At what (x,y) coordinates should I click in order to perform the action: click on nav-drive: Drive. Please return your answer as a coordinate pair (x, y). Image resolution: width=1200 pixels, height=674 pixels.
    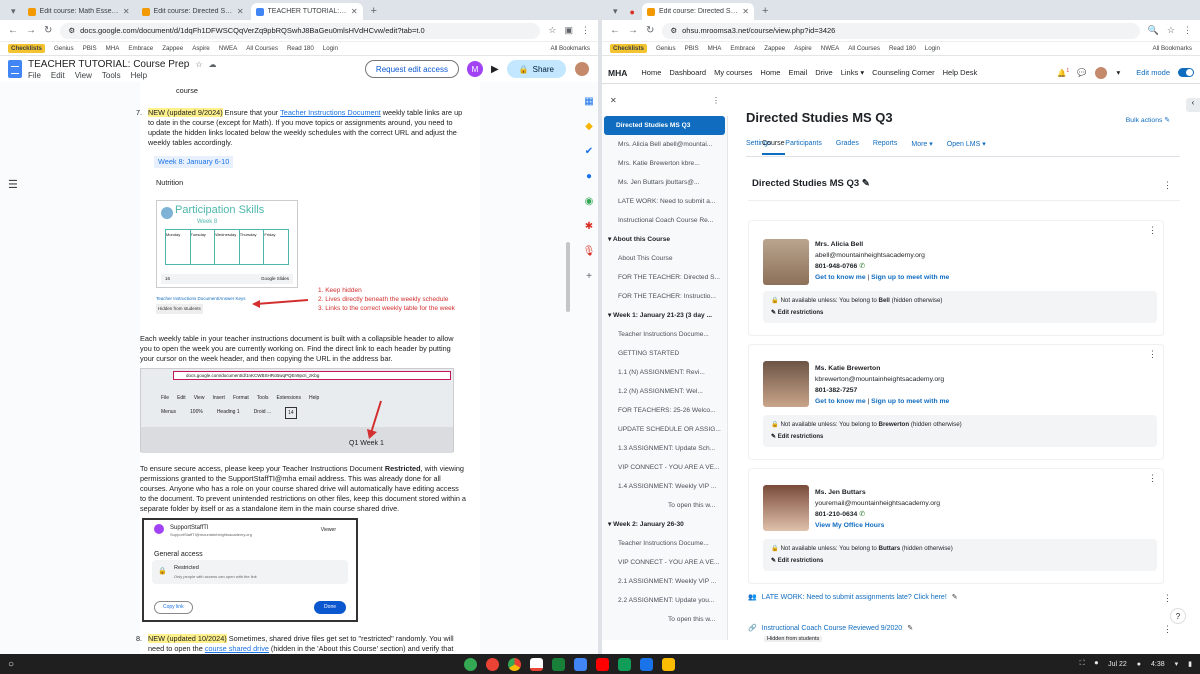
    Looking at the image, I should click on (824, 72).